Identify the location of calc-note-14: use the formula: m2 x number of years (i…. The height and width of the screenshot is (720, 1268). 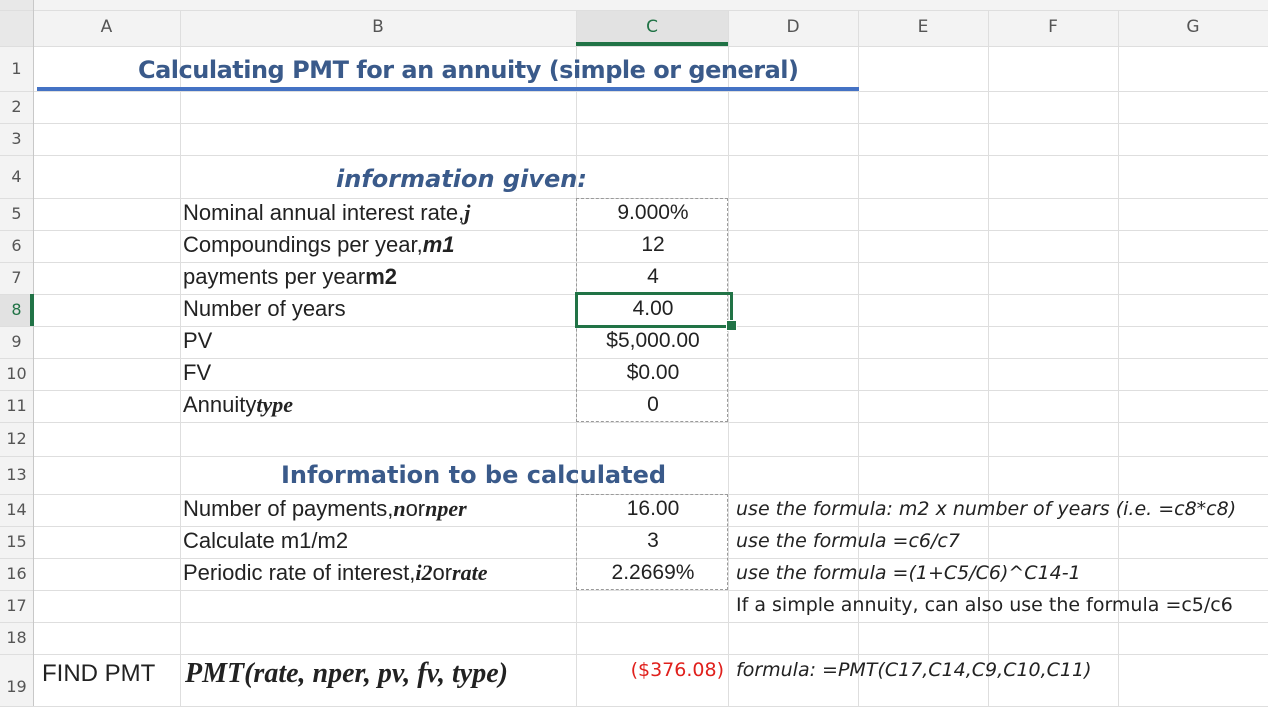
(986, 509).